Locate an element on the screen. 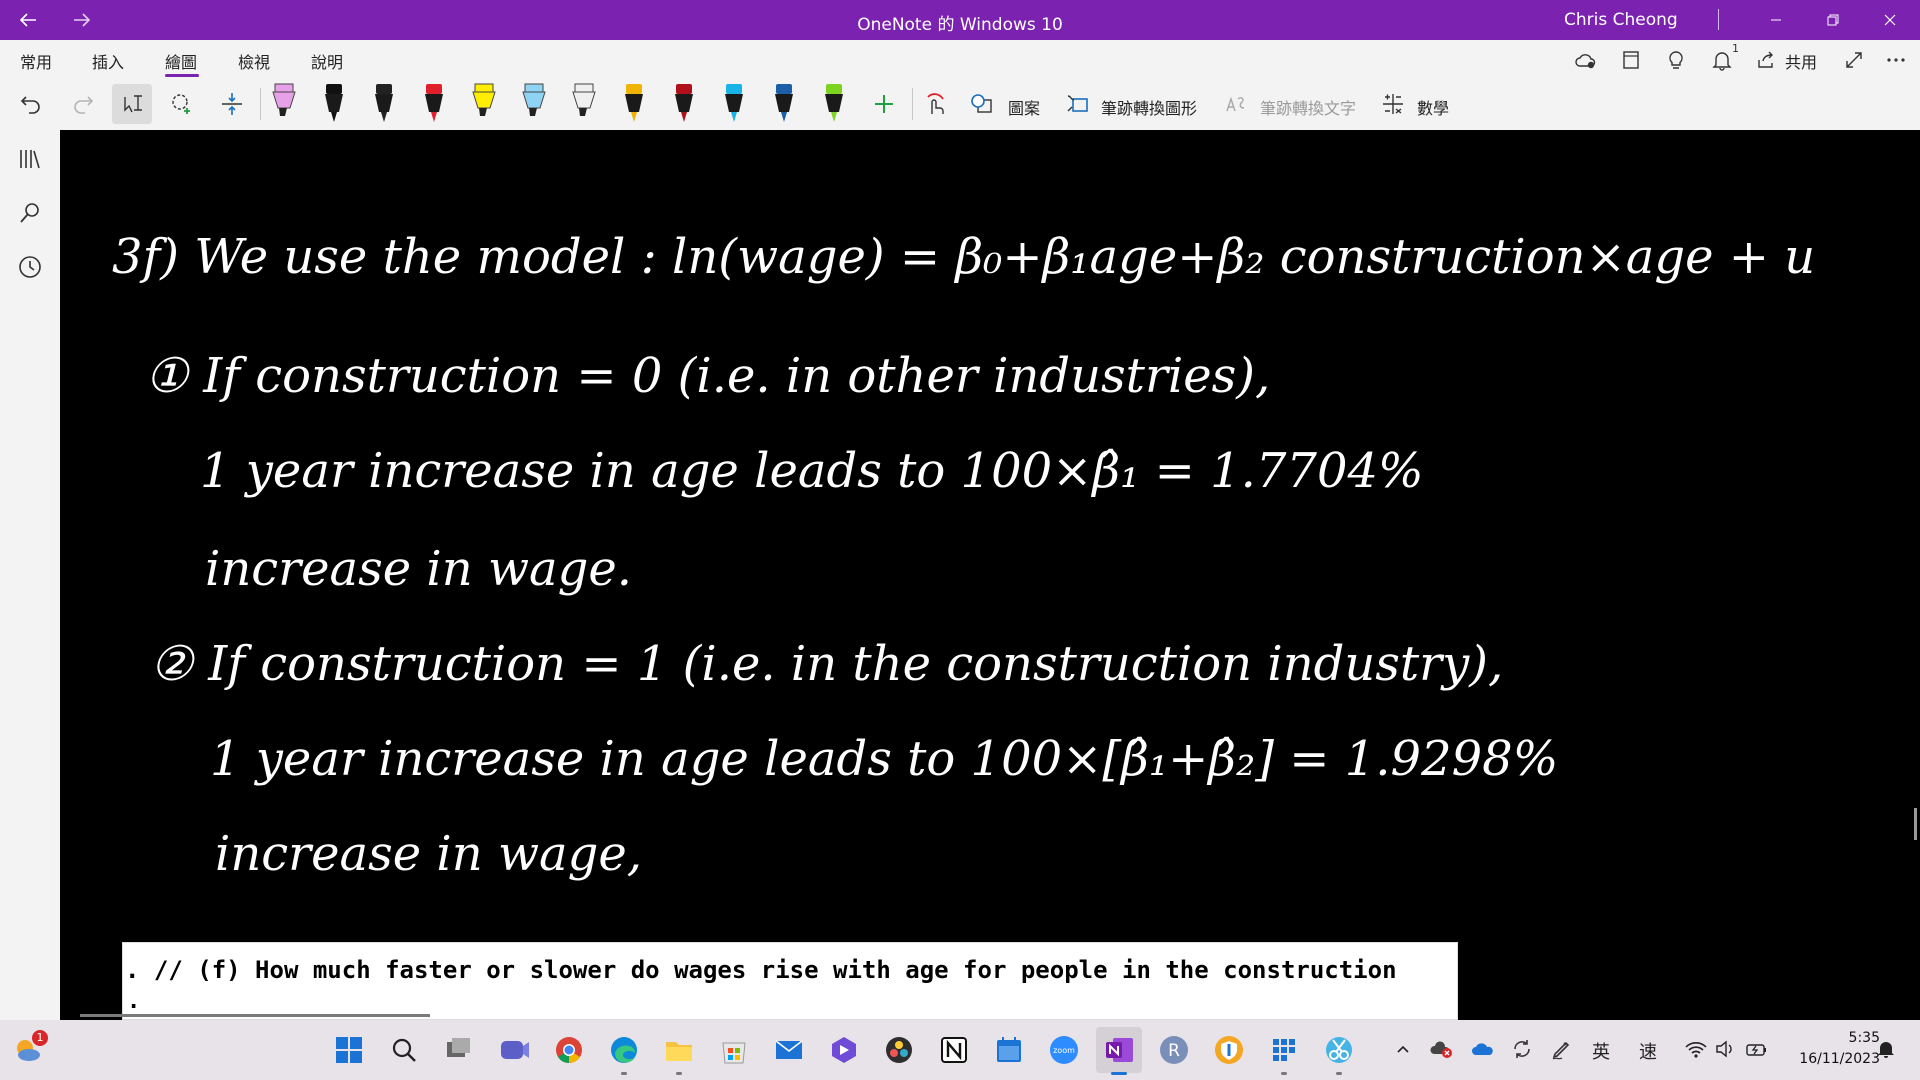  svg-text: zoom is located at coordinates (1064, 1050).